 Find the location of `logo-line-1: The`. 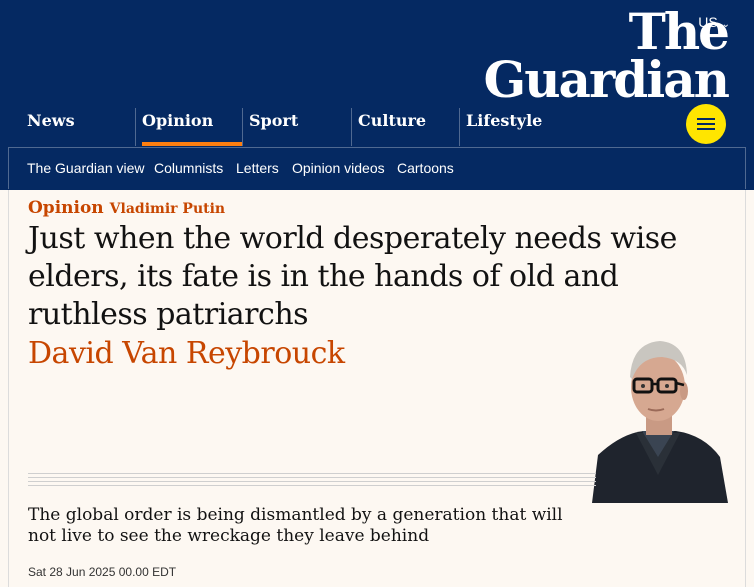

logo-line-1: The is located at coordinates (679, 31).